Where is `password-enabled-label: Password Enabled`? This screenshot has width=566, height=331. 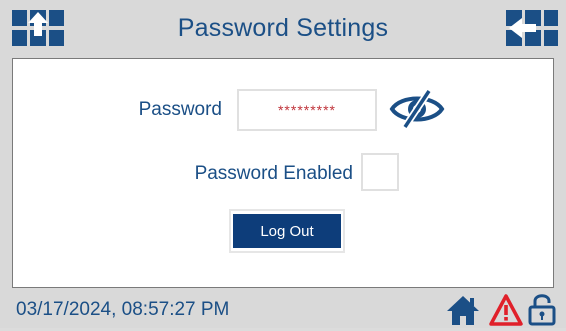 password-enabled-label: Password Enabled is located at coordinates (273, 173).